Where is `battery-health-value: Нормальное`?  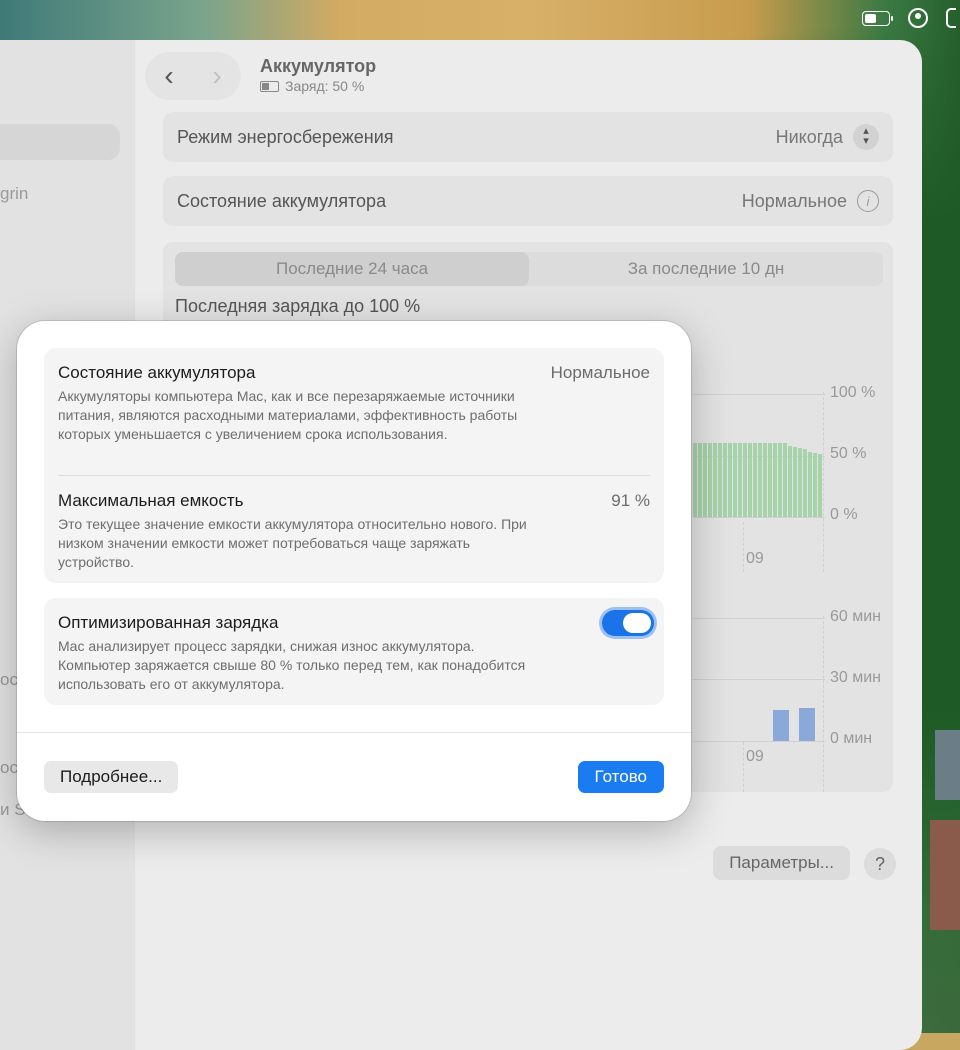 battery-health-value: Нормальное is located at coordinates (794, 200).